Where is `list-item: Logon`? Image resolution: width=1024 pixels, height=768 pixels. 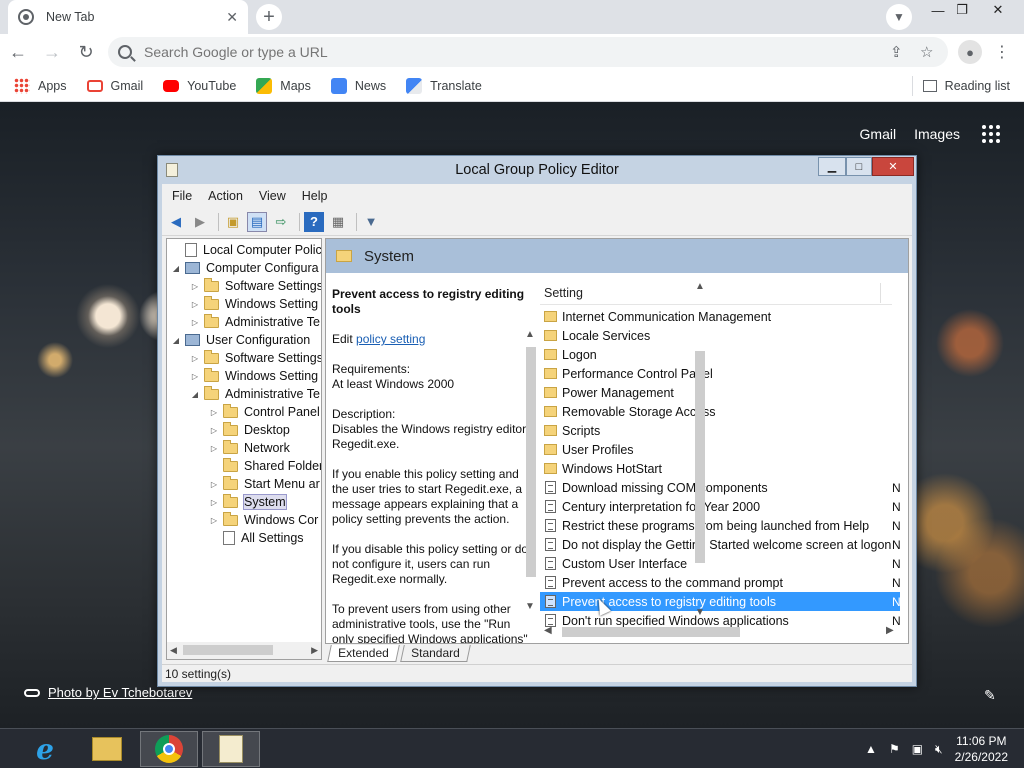 list-item: Logon is located at coordinates (720, 354).